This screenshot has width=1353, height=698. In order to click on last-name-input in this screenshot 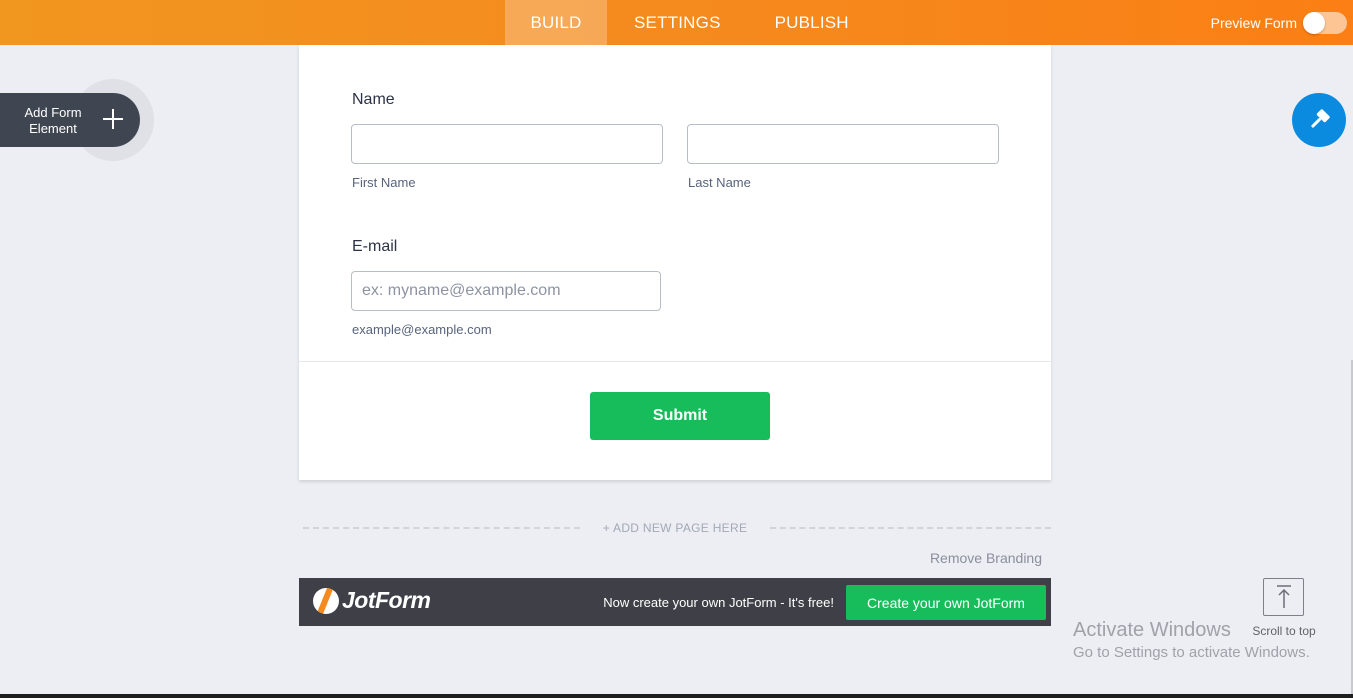, I will do `click(843, 144)`.